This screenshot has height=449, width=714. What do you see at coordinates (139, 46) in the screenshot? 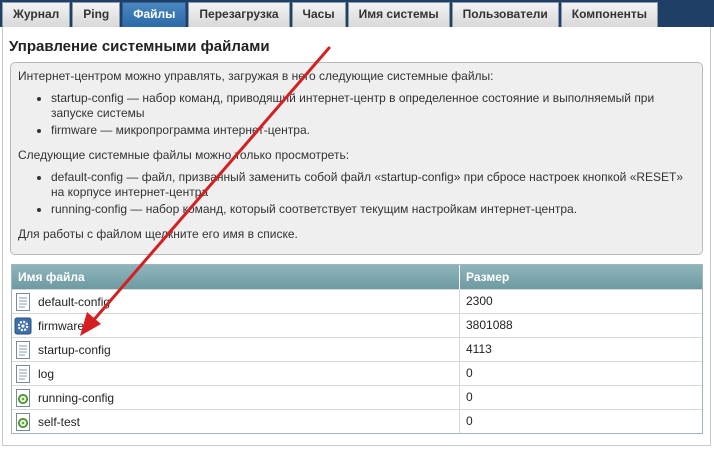
I see `page-title: Управление системными файлами` at bounding box center [139, 46].